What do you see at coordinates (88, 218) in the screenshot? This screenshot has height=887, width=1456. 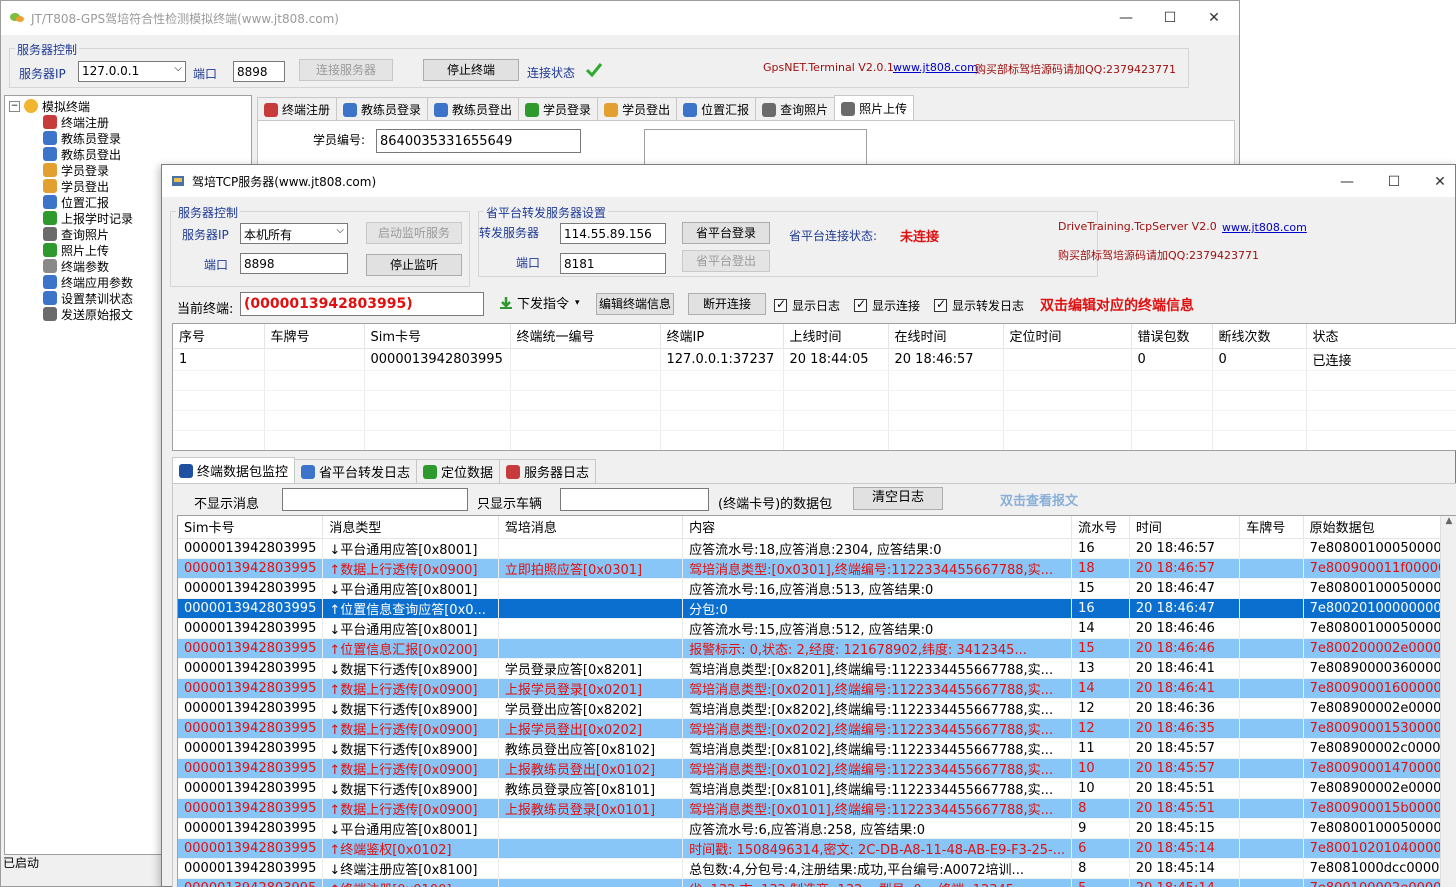 I see `tree-item: 上报学时记录` at bounding box center [88, 218].